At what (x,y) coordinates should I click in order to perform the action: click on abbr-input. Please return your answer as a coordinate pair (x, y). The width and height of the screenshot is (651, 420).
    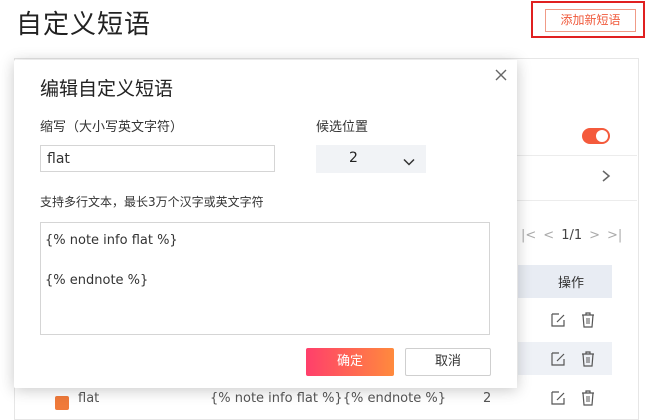
    Looking at the image, I should click on (157, 158).